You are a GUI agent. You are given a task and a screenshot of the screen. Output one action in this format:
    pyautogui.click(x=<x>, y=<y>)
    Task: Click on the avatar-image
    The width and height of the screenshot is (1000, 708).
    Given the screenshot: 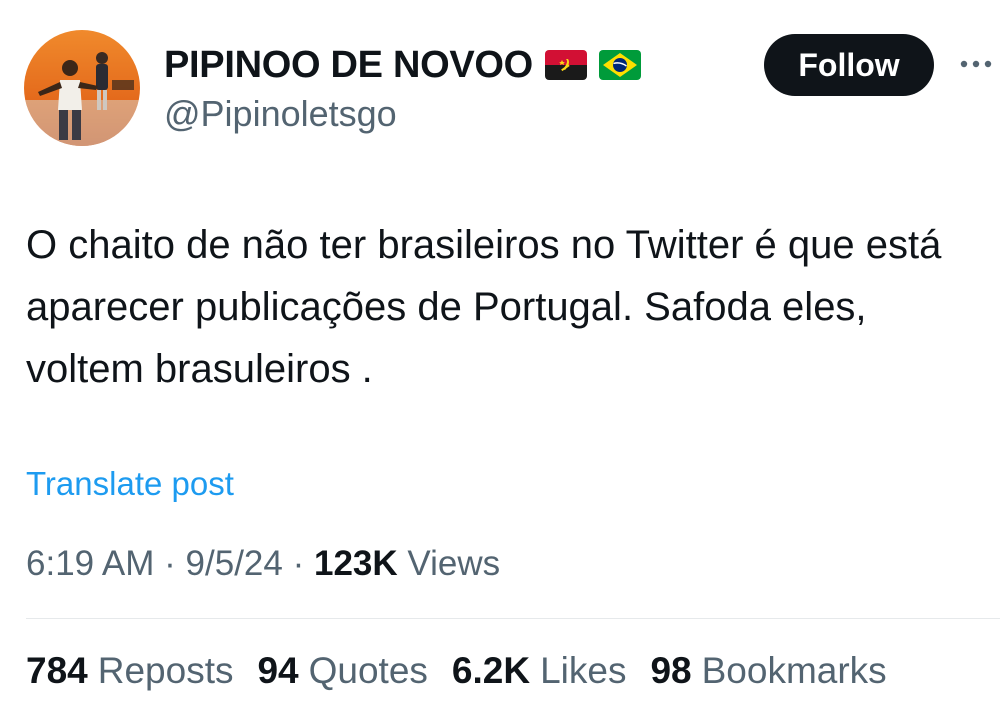 What is the action you would take?
    pyautogui.click(x=82, y=88)
    